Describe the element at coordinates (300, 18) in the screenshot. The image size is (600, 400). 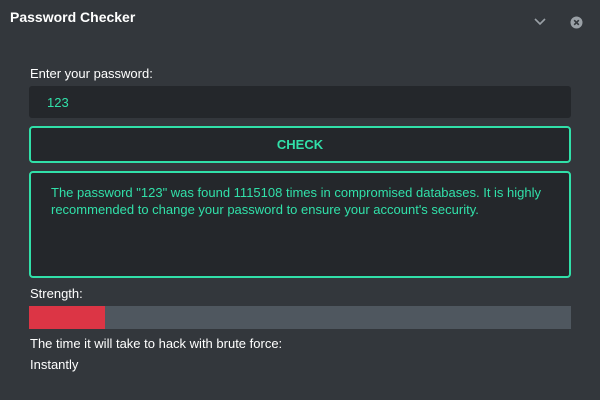
I see `title-bar: Password Checker` at that location.